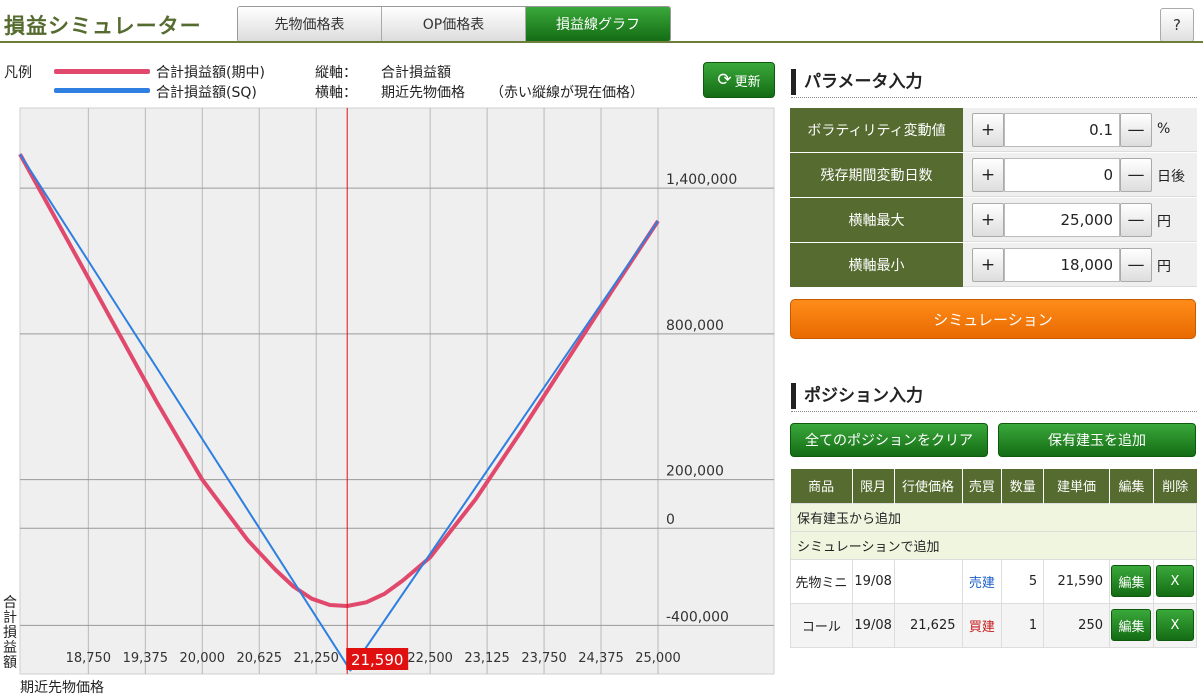  What do you see at coordinates (430, 658) in the screenshot?
I see `x-tick-label: 22,500` at bounding box center [430, 658].